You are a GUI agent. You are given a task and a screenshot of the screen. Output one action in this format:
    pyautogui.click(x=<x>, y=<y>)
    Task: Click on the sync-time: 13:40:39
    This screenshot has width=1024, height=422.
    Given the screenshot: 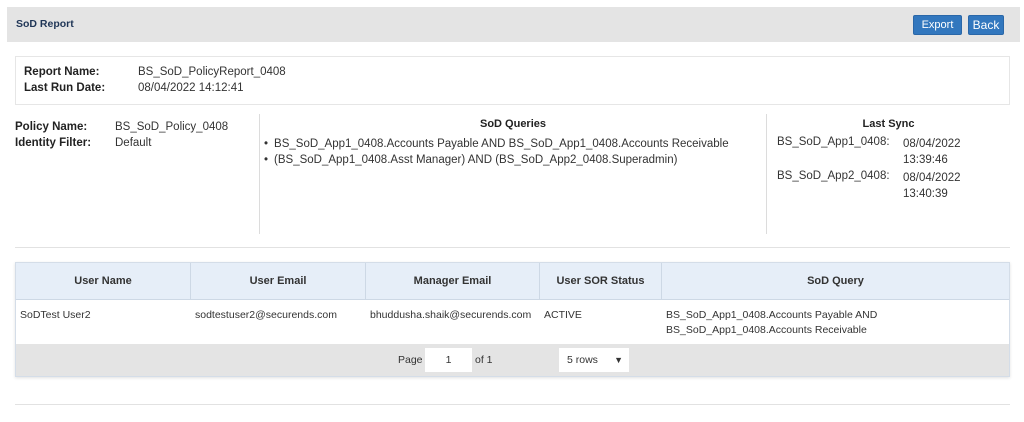 What is the action you would take?
    pyautogui.click(x=925, y=194)
    